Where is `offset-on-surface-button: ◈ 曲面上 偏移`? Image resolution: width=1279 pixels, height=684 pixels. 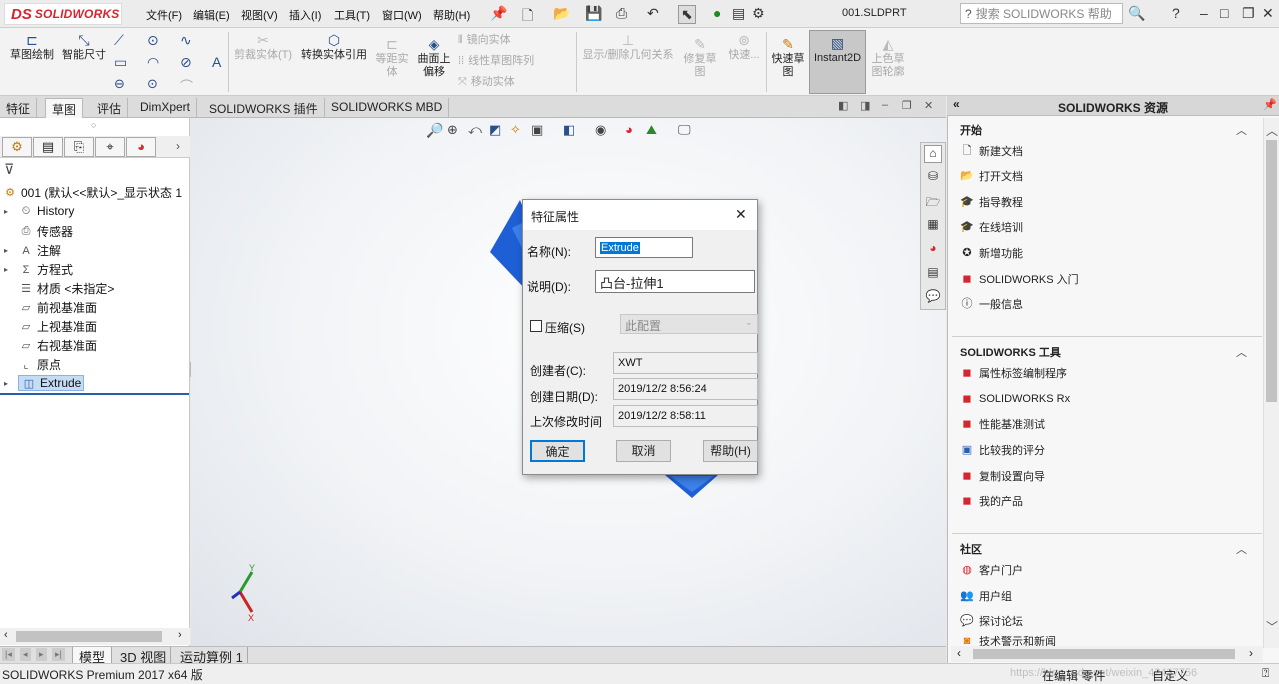
offset-on-surface-button: ◈ 曲面上 偏移 is located at coordinates (434, 58).